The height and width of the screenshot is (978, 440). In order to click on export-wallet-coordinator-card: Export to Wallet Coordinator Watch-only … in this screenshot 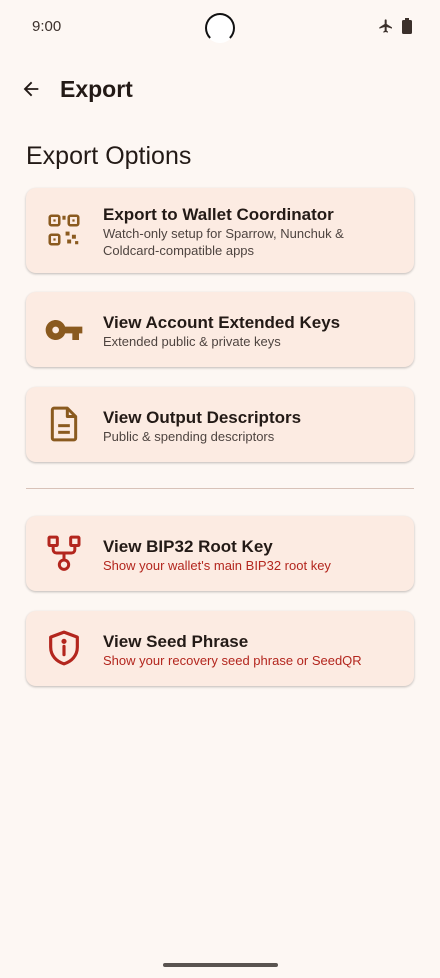, I will do `click(220, 230)`.